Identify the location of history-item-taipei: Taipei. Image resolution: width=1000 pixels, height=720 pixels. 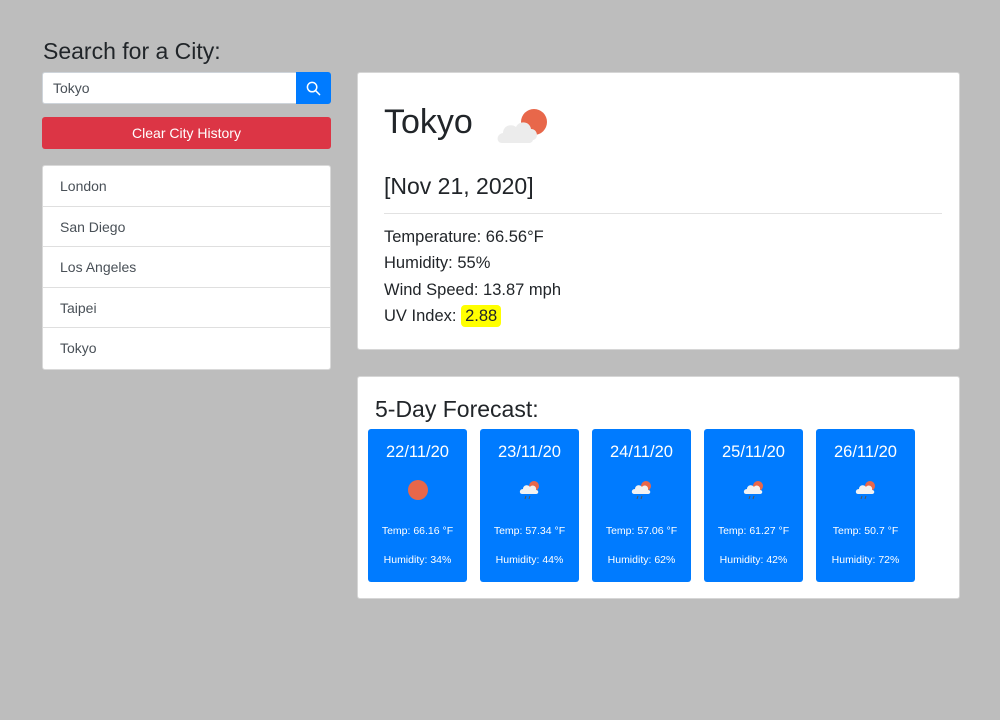
(186, 308).